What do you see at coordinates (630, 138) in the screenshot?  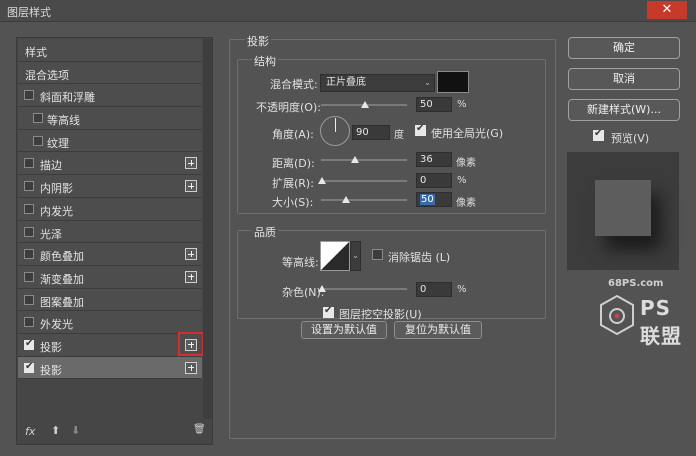 I see `preview-label: 预览(V)` at bounding box center [630, 138].